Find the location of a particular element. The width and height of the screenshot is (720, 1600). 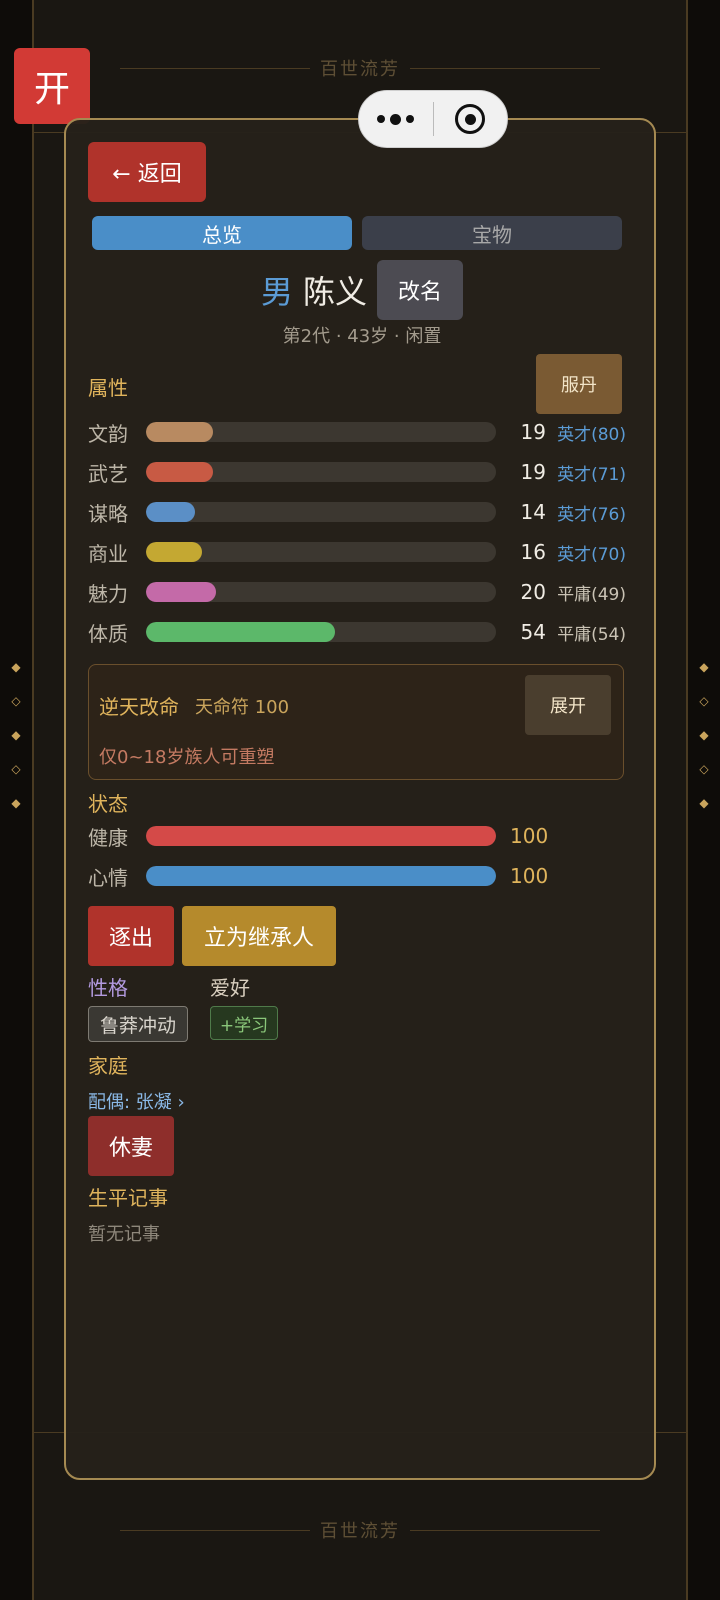

fate-note: 仅0~18岁族人可重塑 is located at coordinates (187, 757).